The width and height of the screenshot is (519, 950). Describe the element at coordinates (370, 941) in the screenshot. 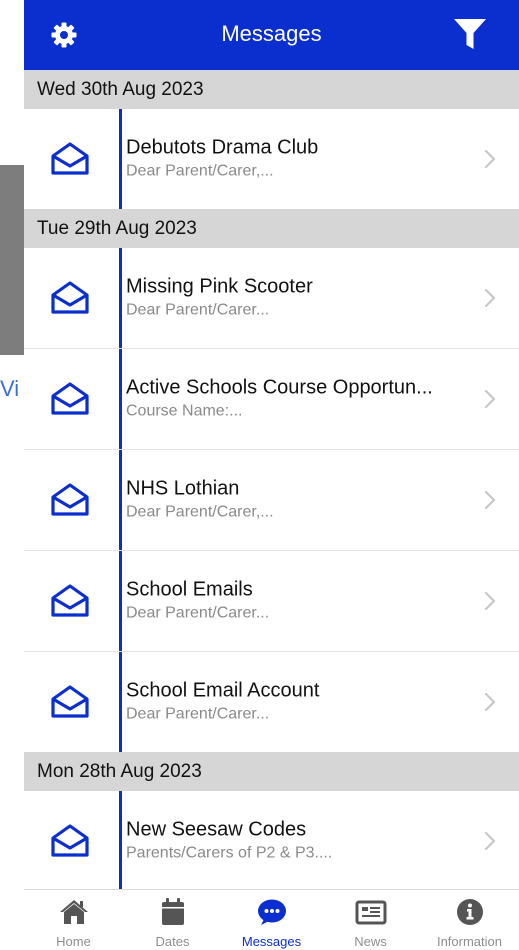

I see `tab-label: News` at that location.